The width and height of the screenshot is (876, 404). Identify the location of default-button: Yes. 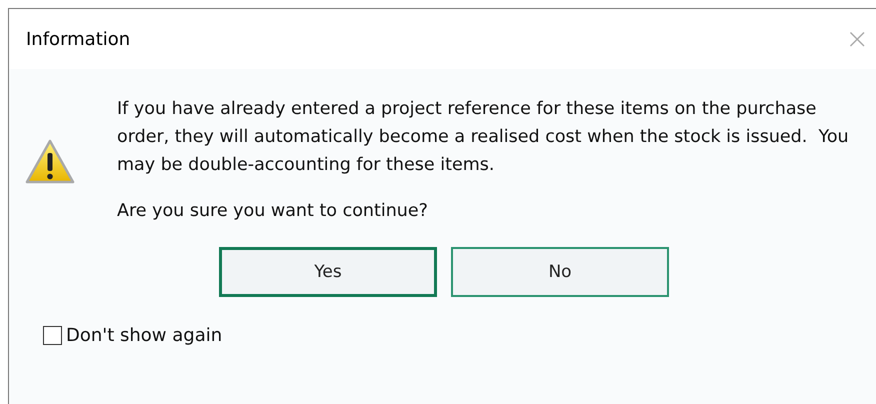
(328, 272).